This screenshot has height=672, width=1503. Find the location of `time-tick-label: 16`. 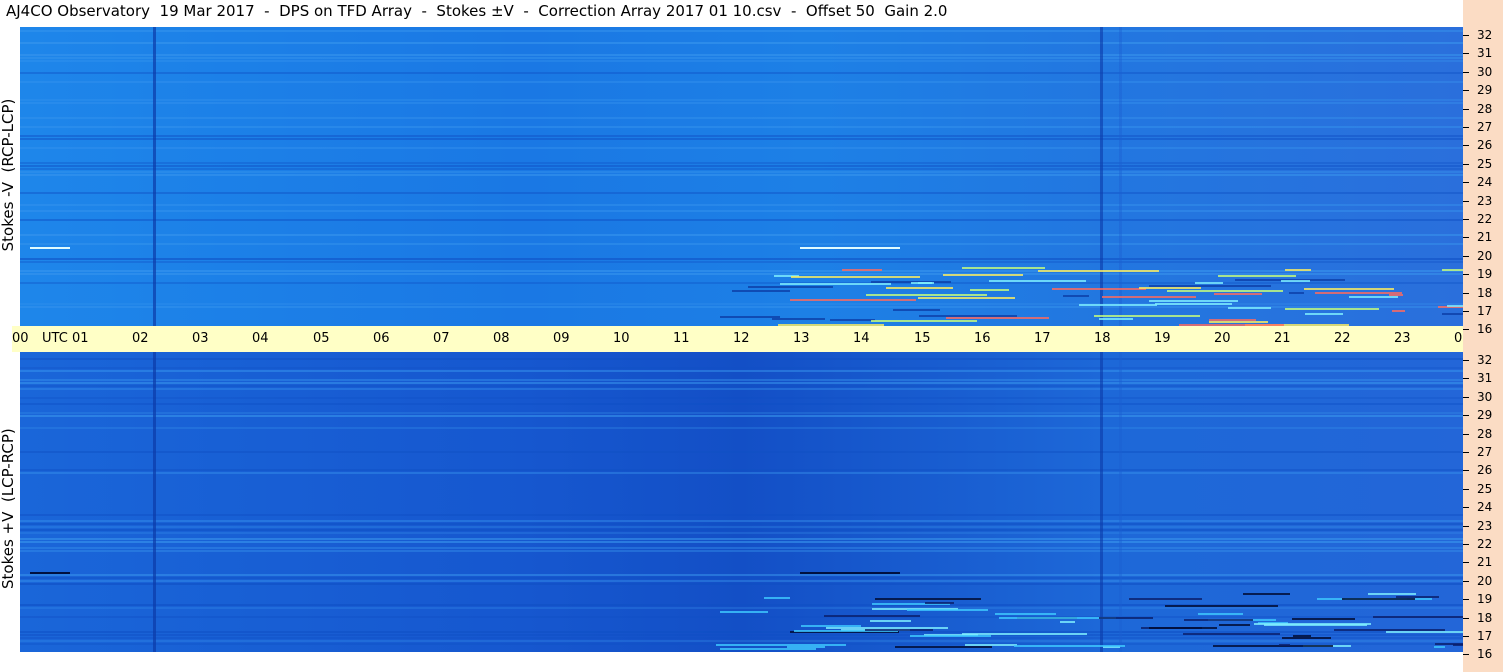

time-tick-label: 16 is located at coordinates (982, 338).